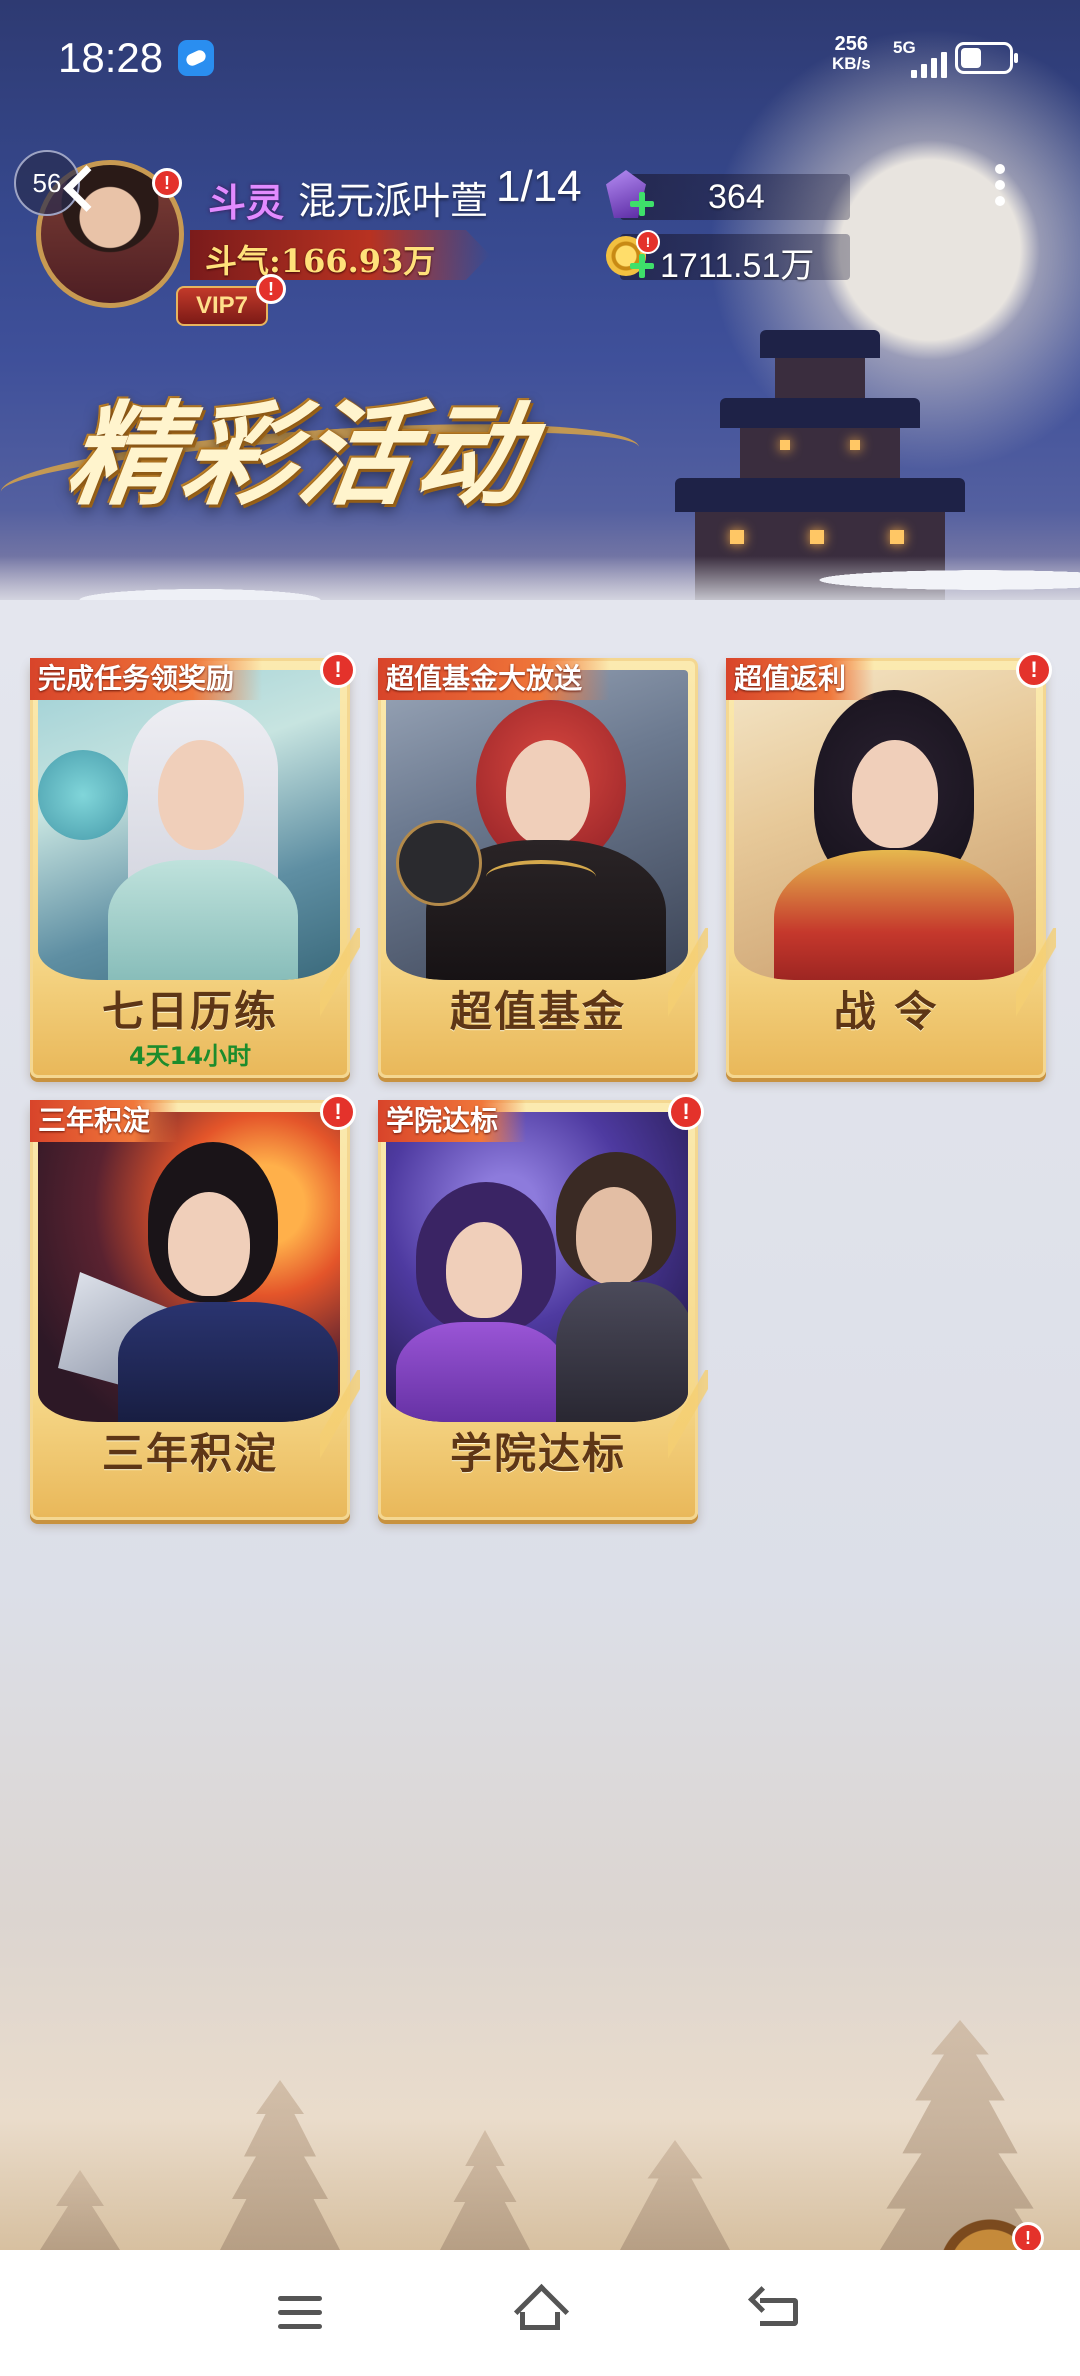  Describe the element at coordinates (111, 57) in the screenshot. I see `status-time: 18:28` at that location.